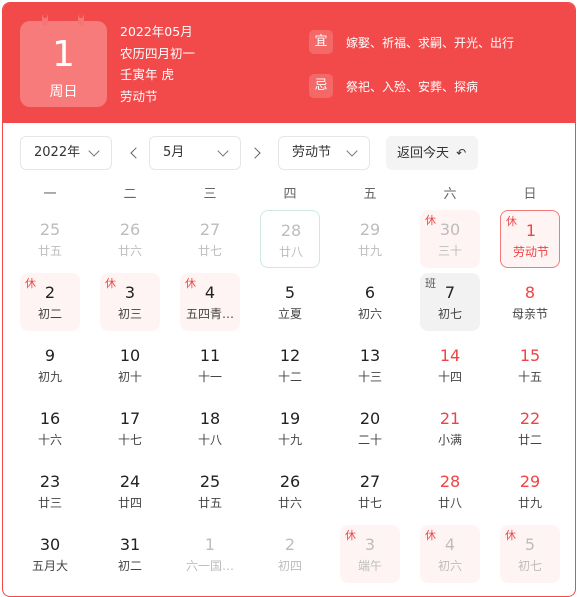  Describe the element at coordinates (49, 251) in the screenshot. I see `day-lunar-label: 廿五` at that location.